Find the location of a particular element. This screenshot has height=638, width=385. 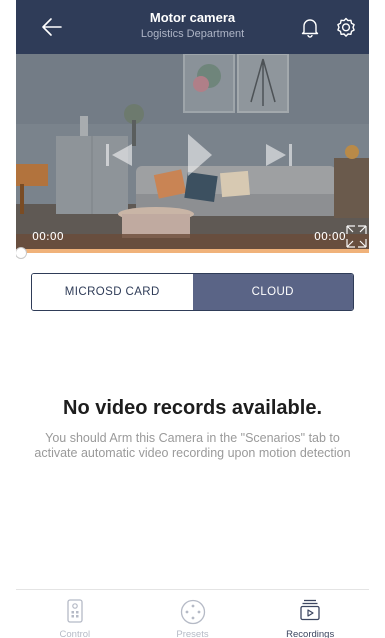

source-tabs: MICROSD CARD CLOUD is located at coordinates (192, 292).